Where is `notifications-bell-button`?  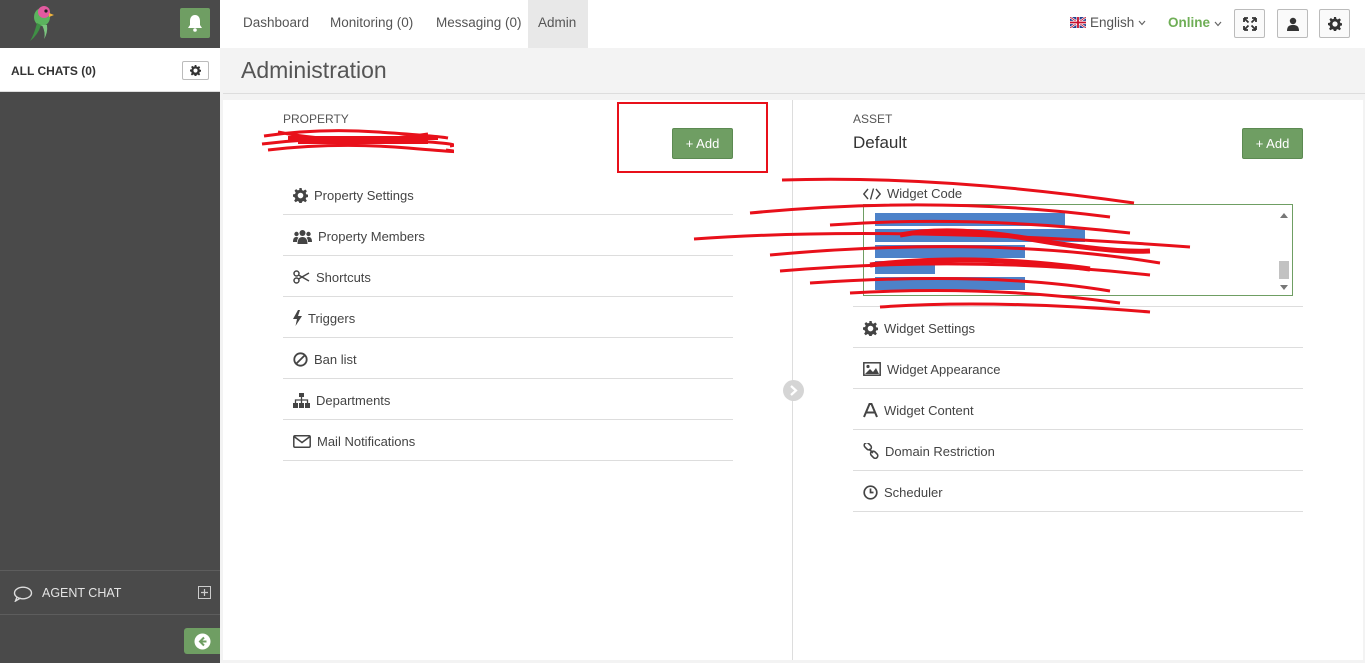
notifications-bell-button is located at coordinates (195, 23).